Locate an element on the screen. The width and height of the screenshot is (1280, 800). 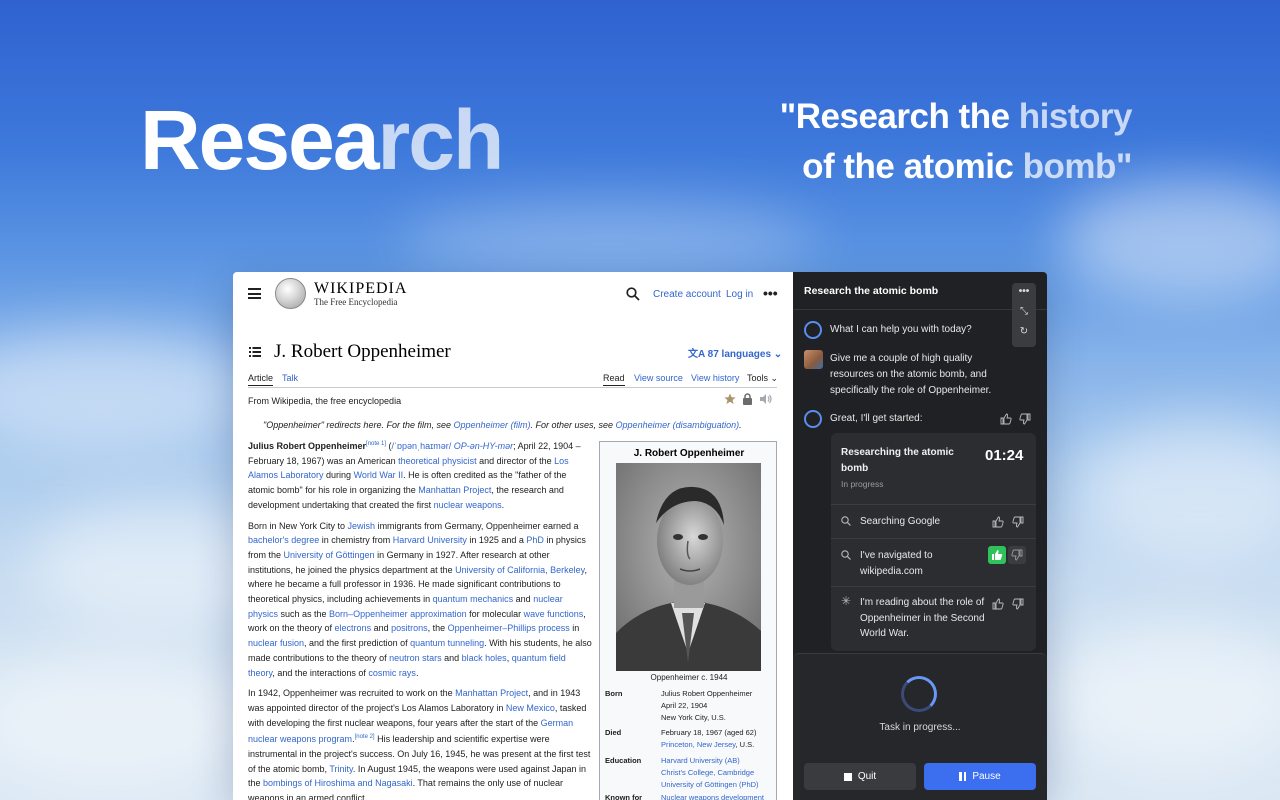
assistant-message: Great, I'll get started: is located at coordinates (876, 418).